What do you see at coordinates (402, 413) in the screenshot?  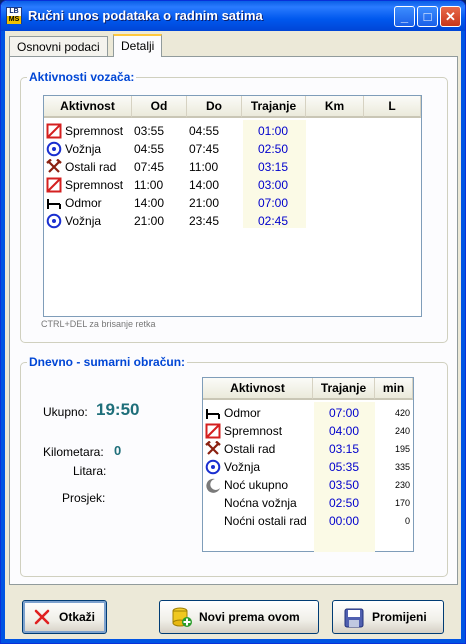 I see `summary-min-cell: 420` at bounding box center [402, 413].